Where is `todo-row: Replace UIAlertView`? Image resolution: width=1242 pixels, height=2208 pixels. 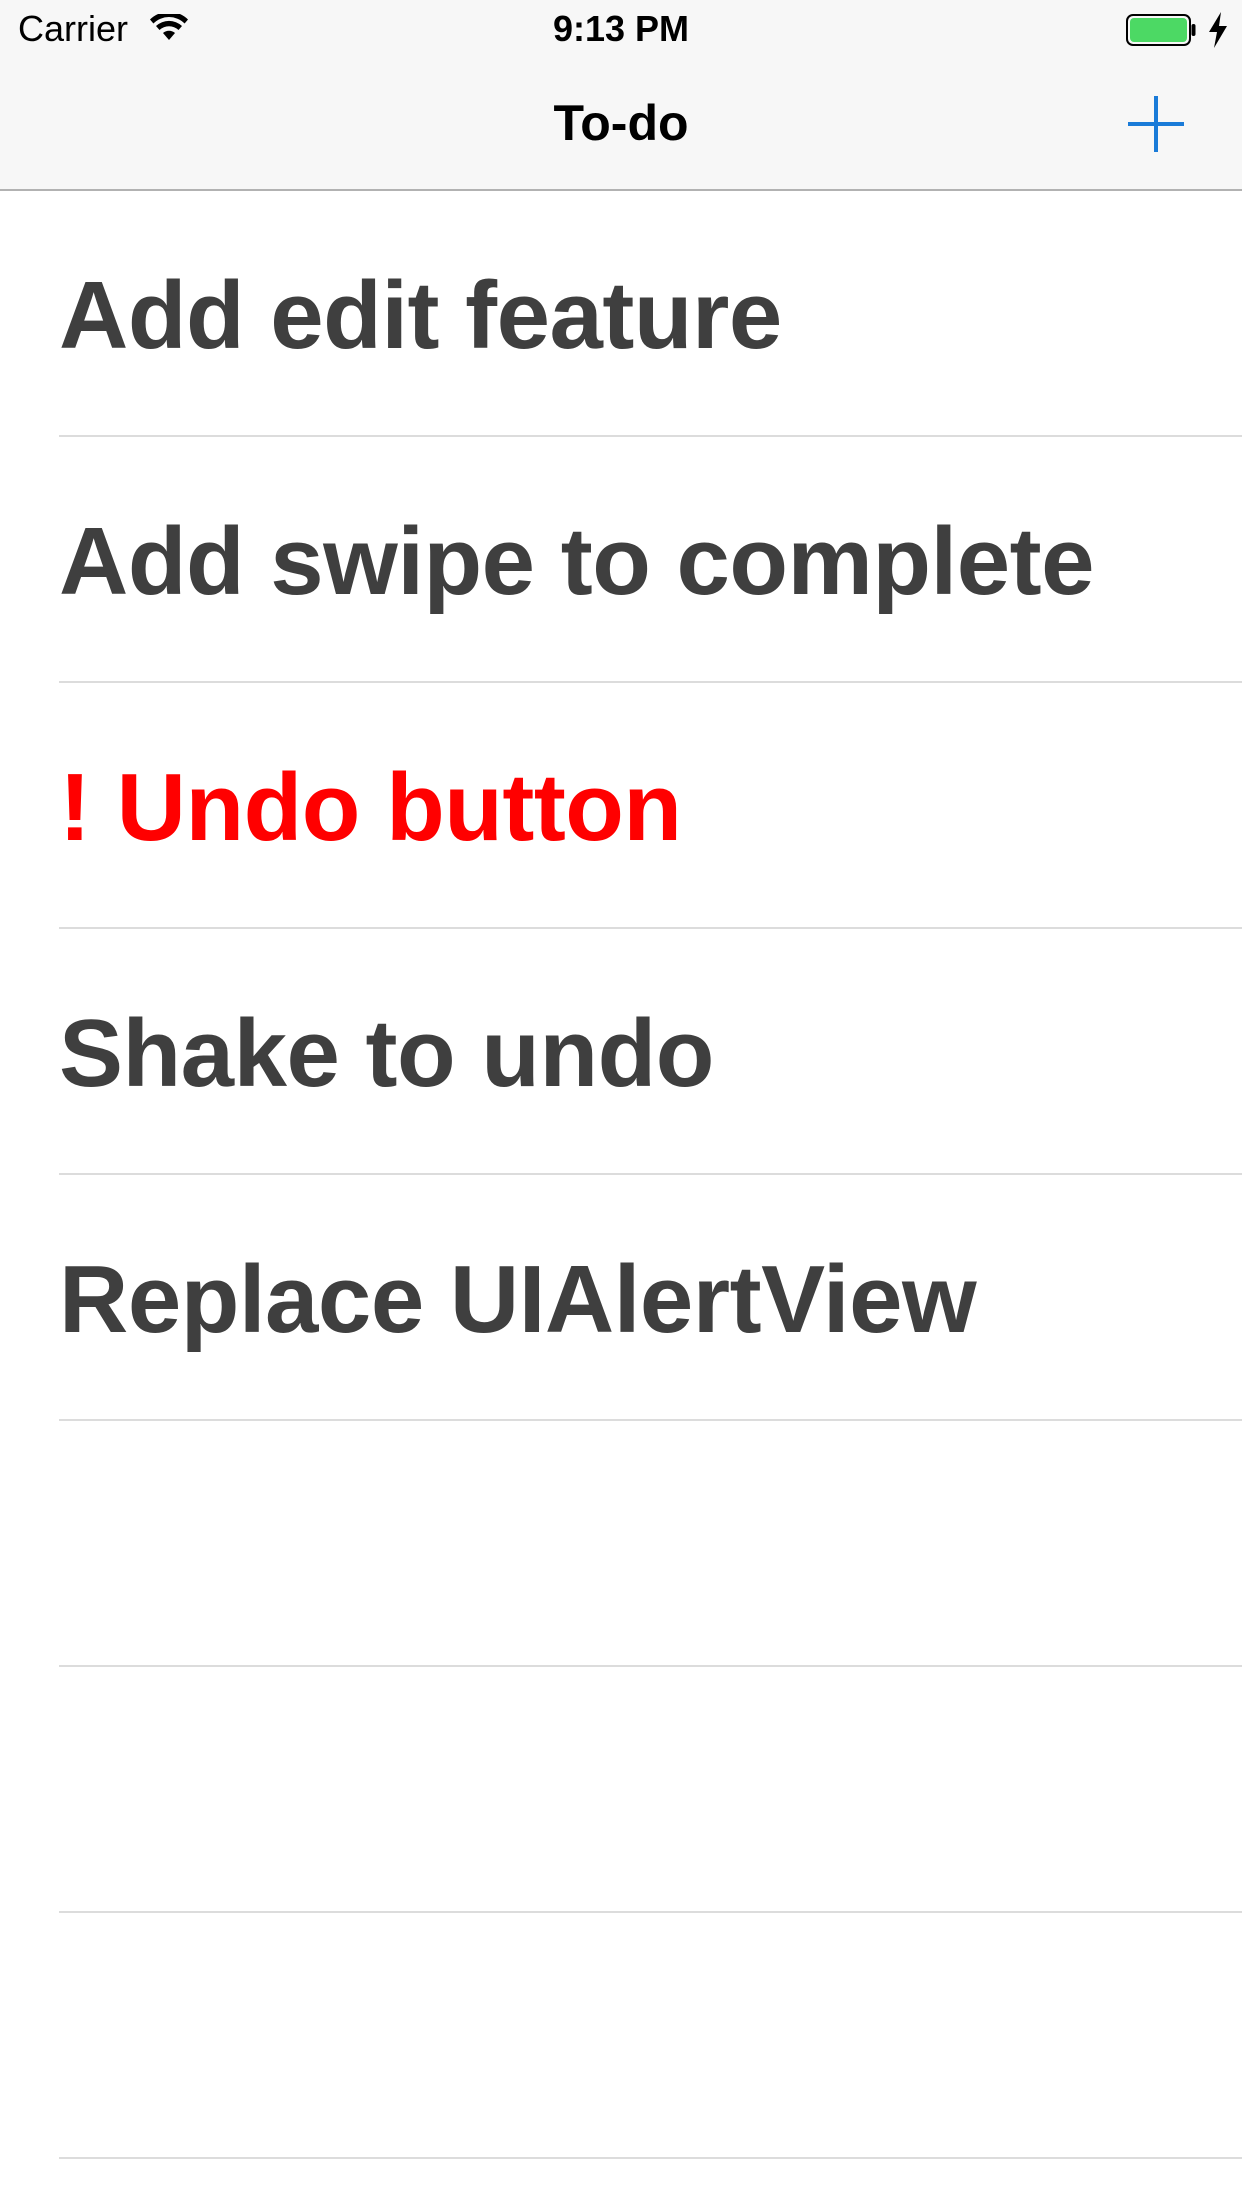 todo-row: Replace UIAlertView is located at coordinates (621, 1298).